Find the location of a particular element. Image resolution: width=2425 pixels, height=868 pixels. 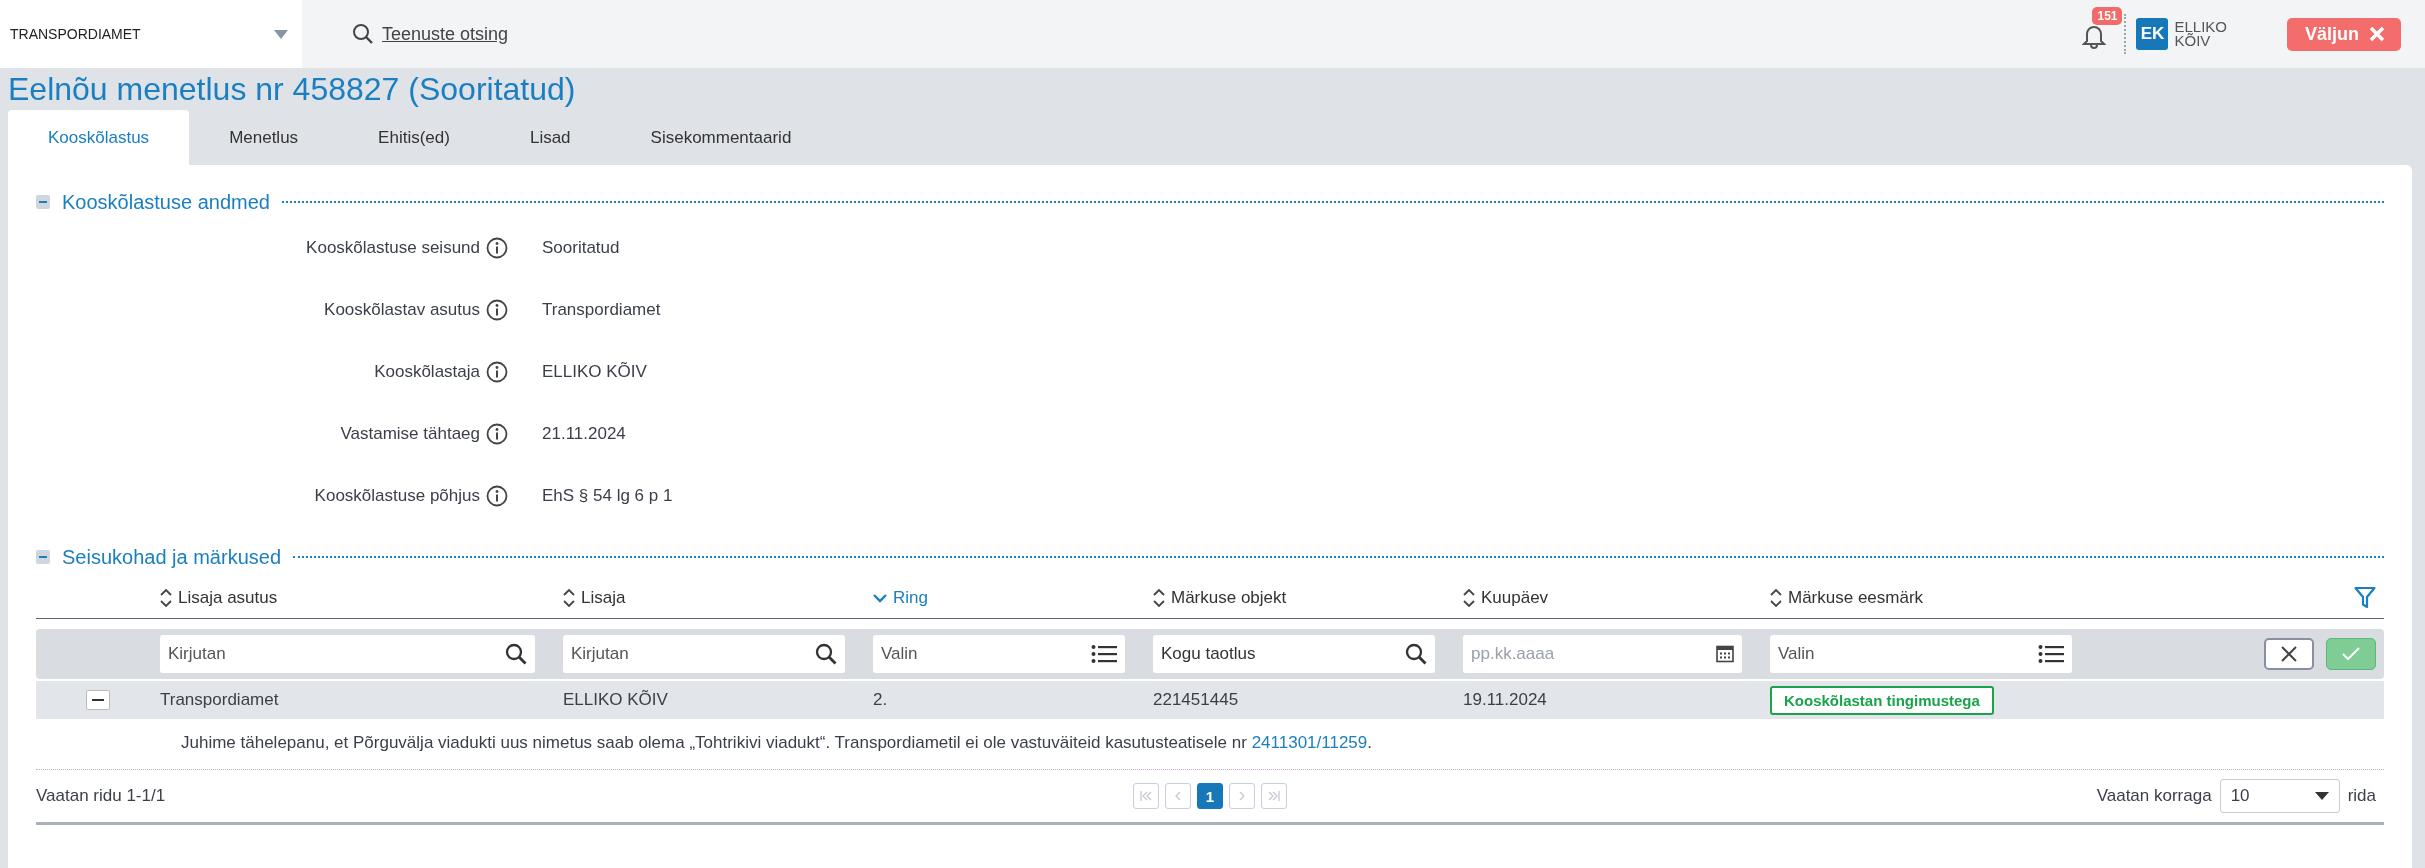

section-title: Kooskõlastuse andmed is located at coordinates (166, 202).